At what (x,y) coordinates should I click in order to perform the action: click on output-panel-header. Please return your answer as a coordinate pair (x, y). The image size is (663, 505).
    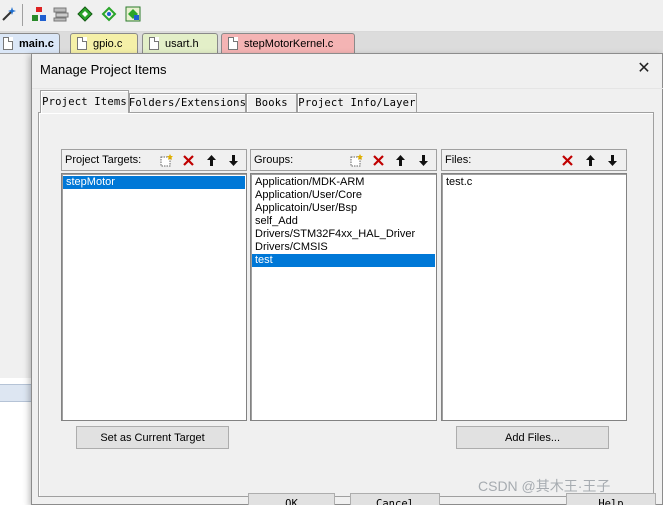
    Looking at the image, I should click on (17, 393).